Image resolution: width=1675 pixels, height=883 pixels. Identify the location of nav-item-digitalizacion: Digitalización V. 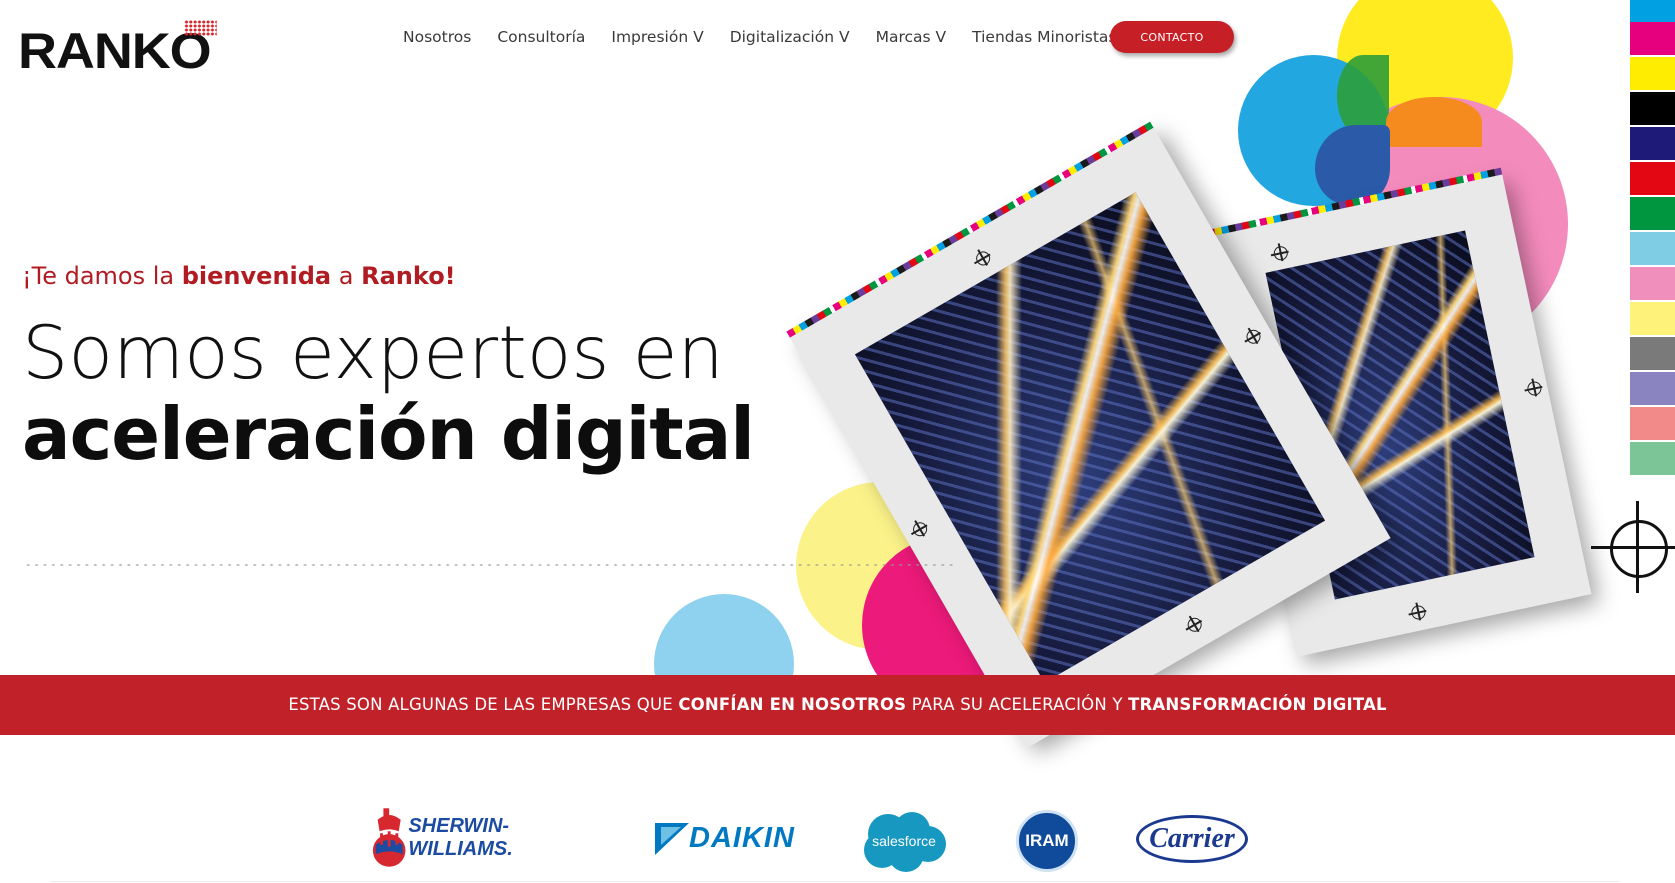
(790, 37).